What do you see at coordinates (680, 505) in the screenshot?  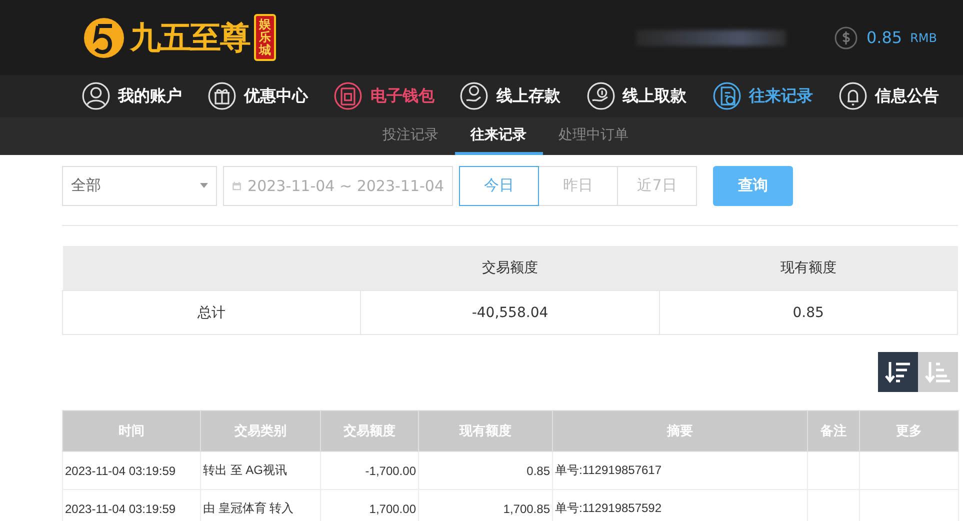 I see `table-cell: 单号:112919857592` at bounding box center [680, 505].